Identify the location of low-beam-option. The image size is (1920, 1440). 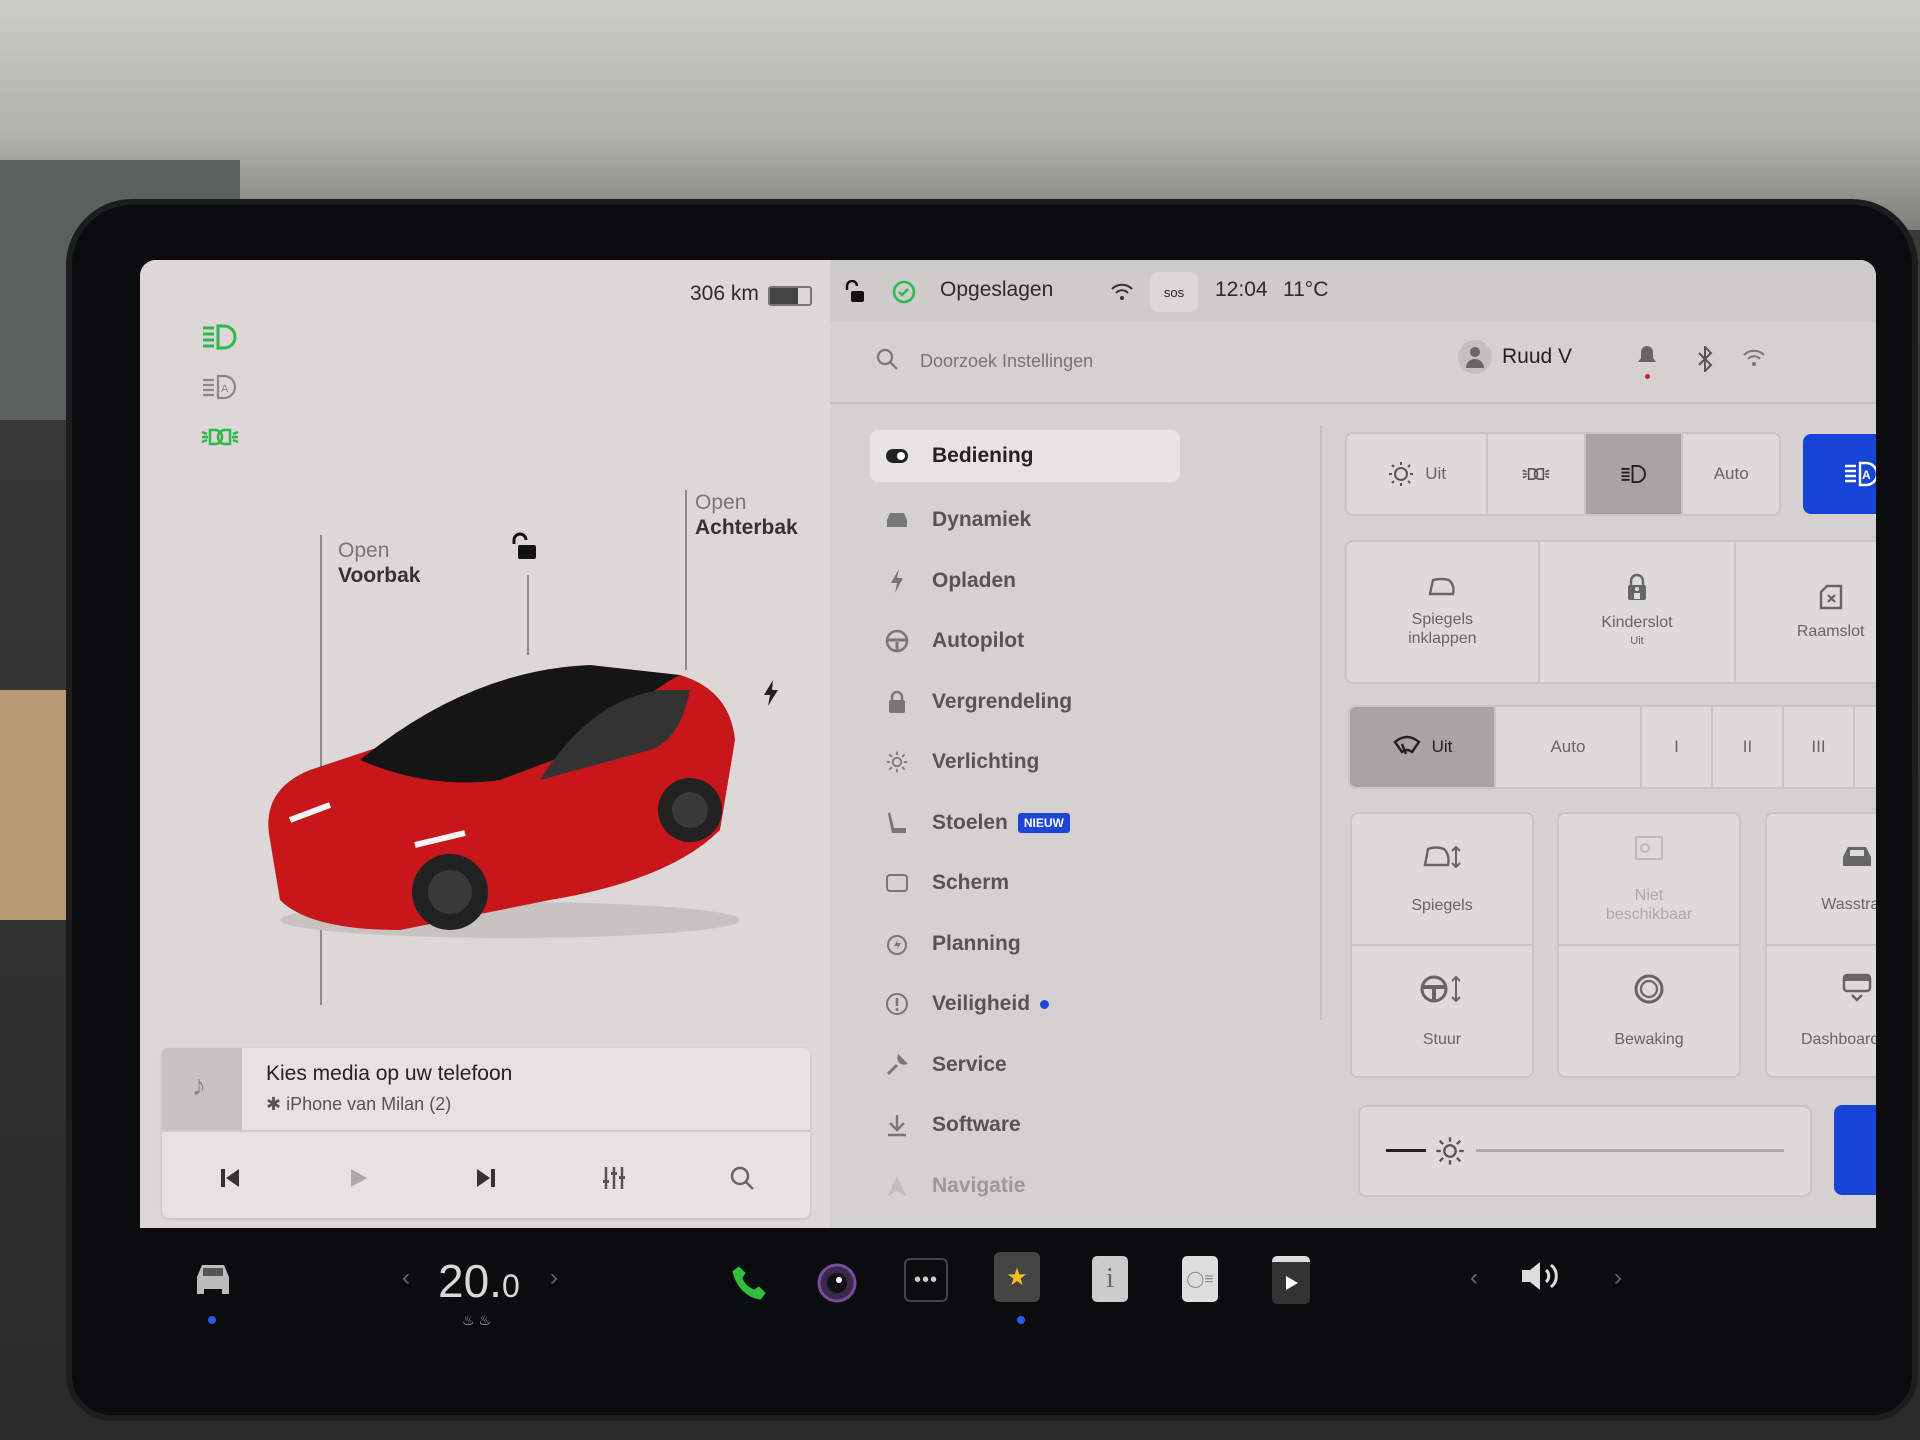
(1634, 474).